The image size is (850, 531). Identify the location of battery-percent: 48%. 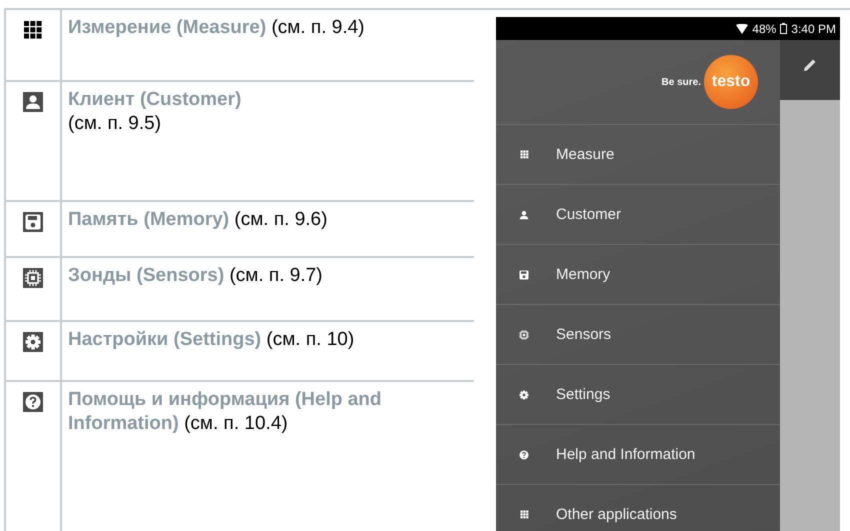
(764, 29).